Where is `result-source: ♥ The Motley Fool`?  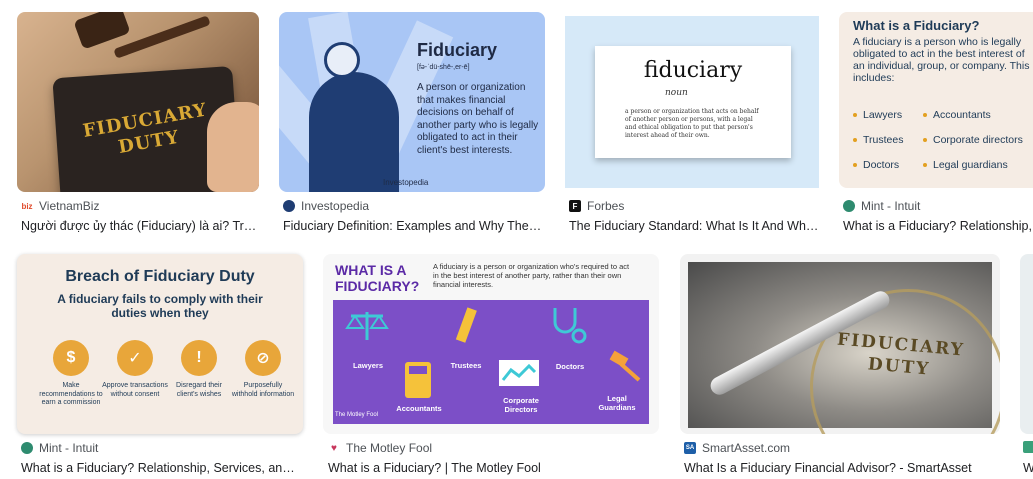
result-source: ♥ The Motley Fool is located at coordinates (380, 448).